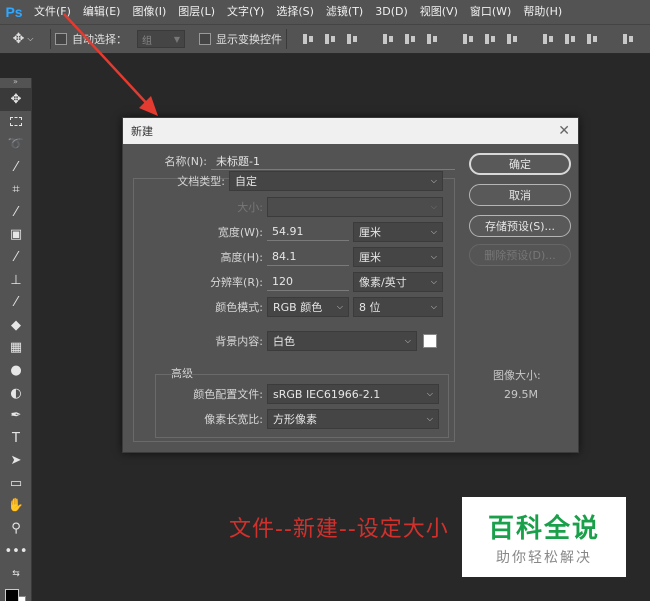 This screenshot has height=601, width=650. What do you see at coordinates (628, 39) in the screenshot?
I see `auto-align-icon` at bounding box center [628, 39].